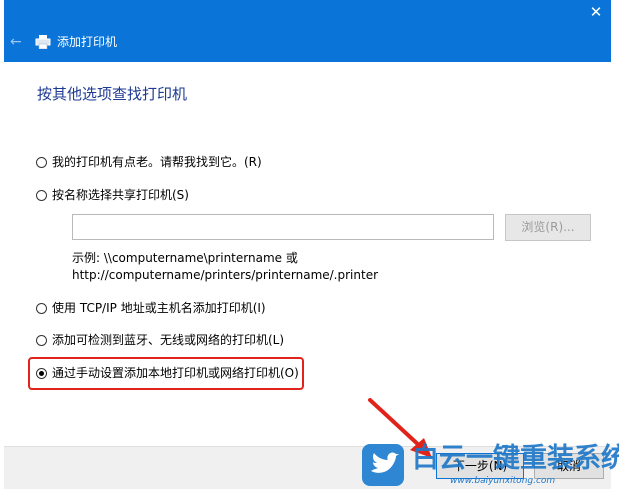  I want to click on back-arrow-icon: ←, so click(18, 42).